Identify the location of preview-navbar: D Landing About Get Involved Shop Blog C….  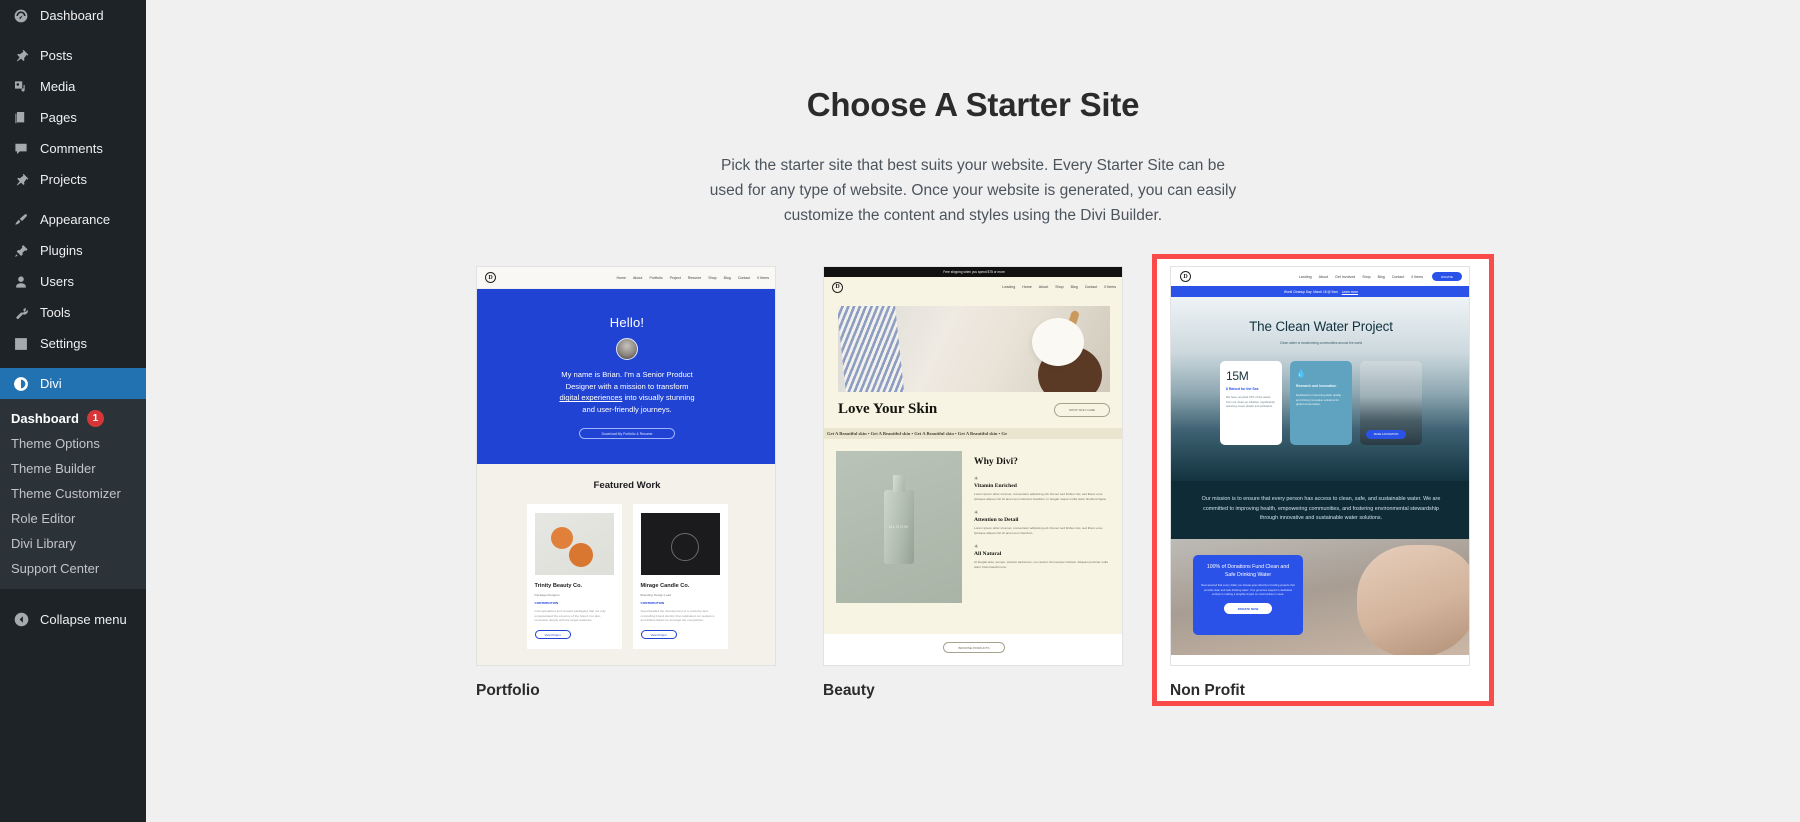
(1320, 277).